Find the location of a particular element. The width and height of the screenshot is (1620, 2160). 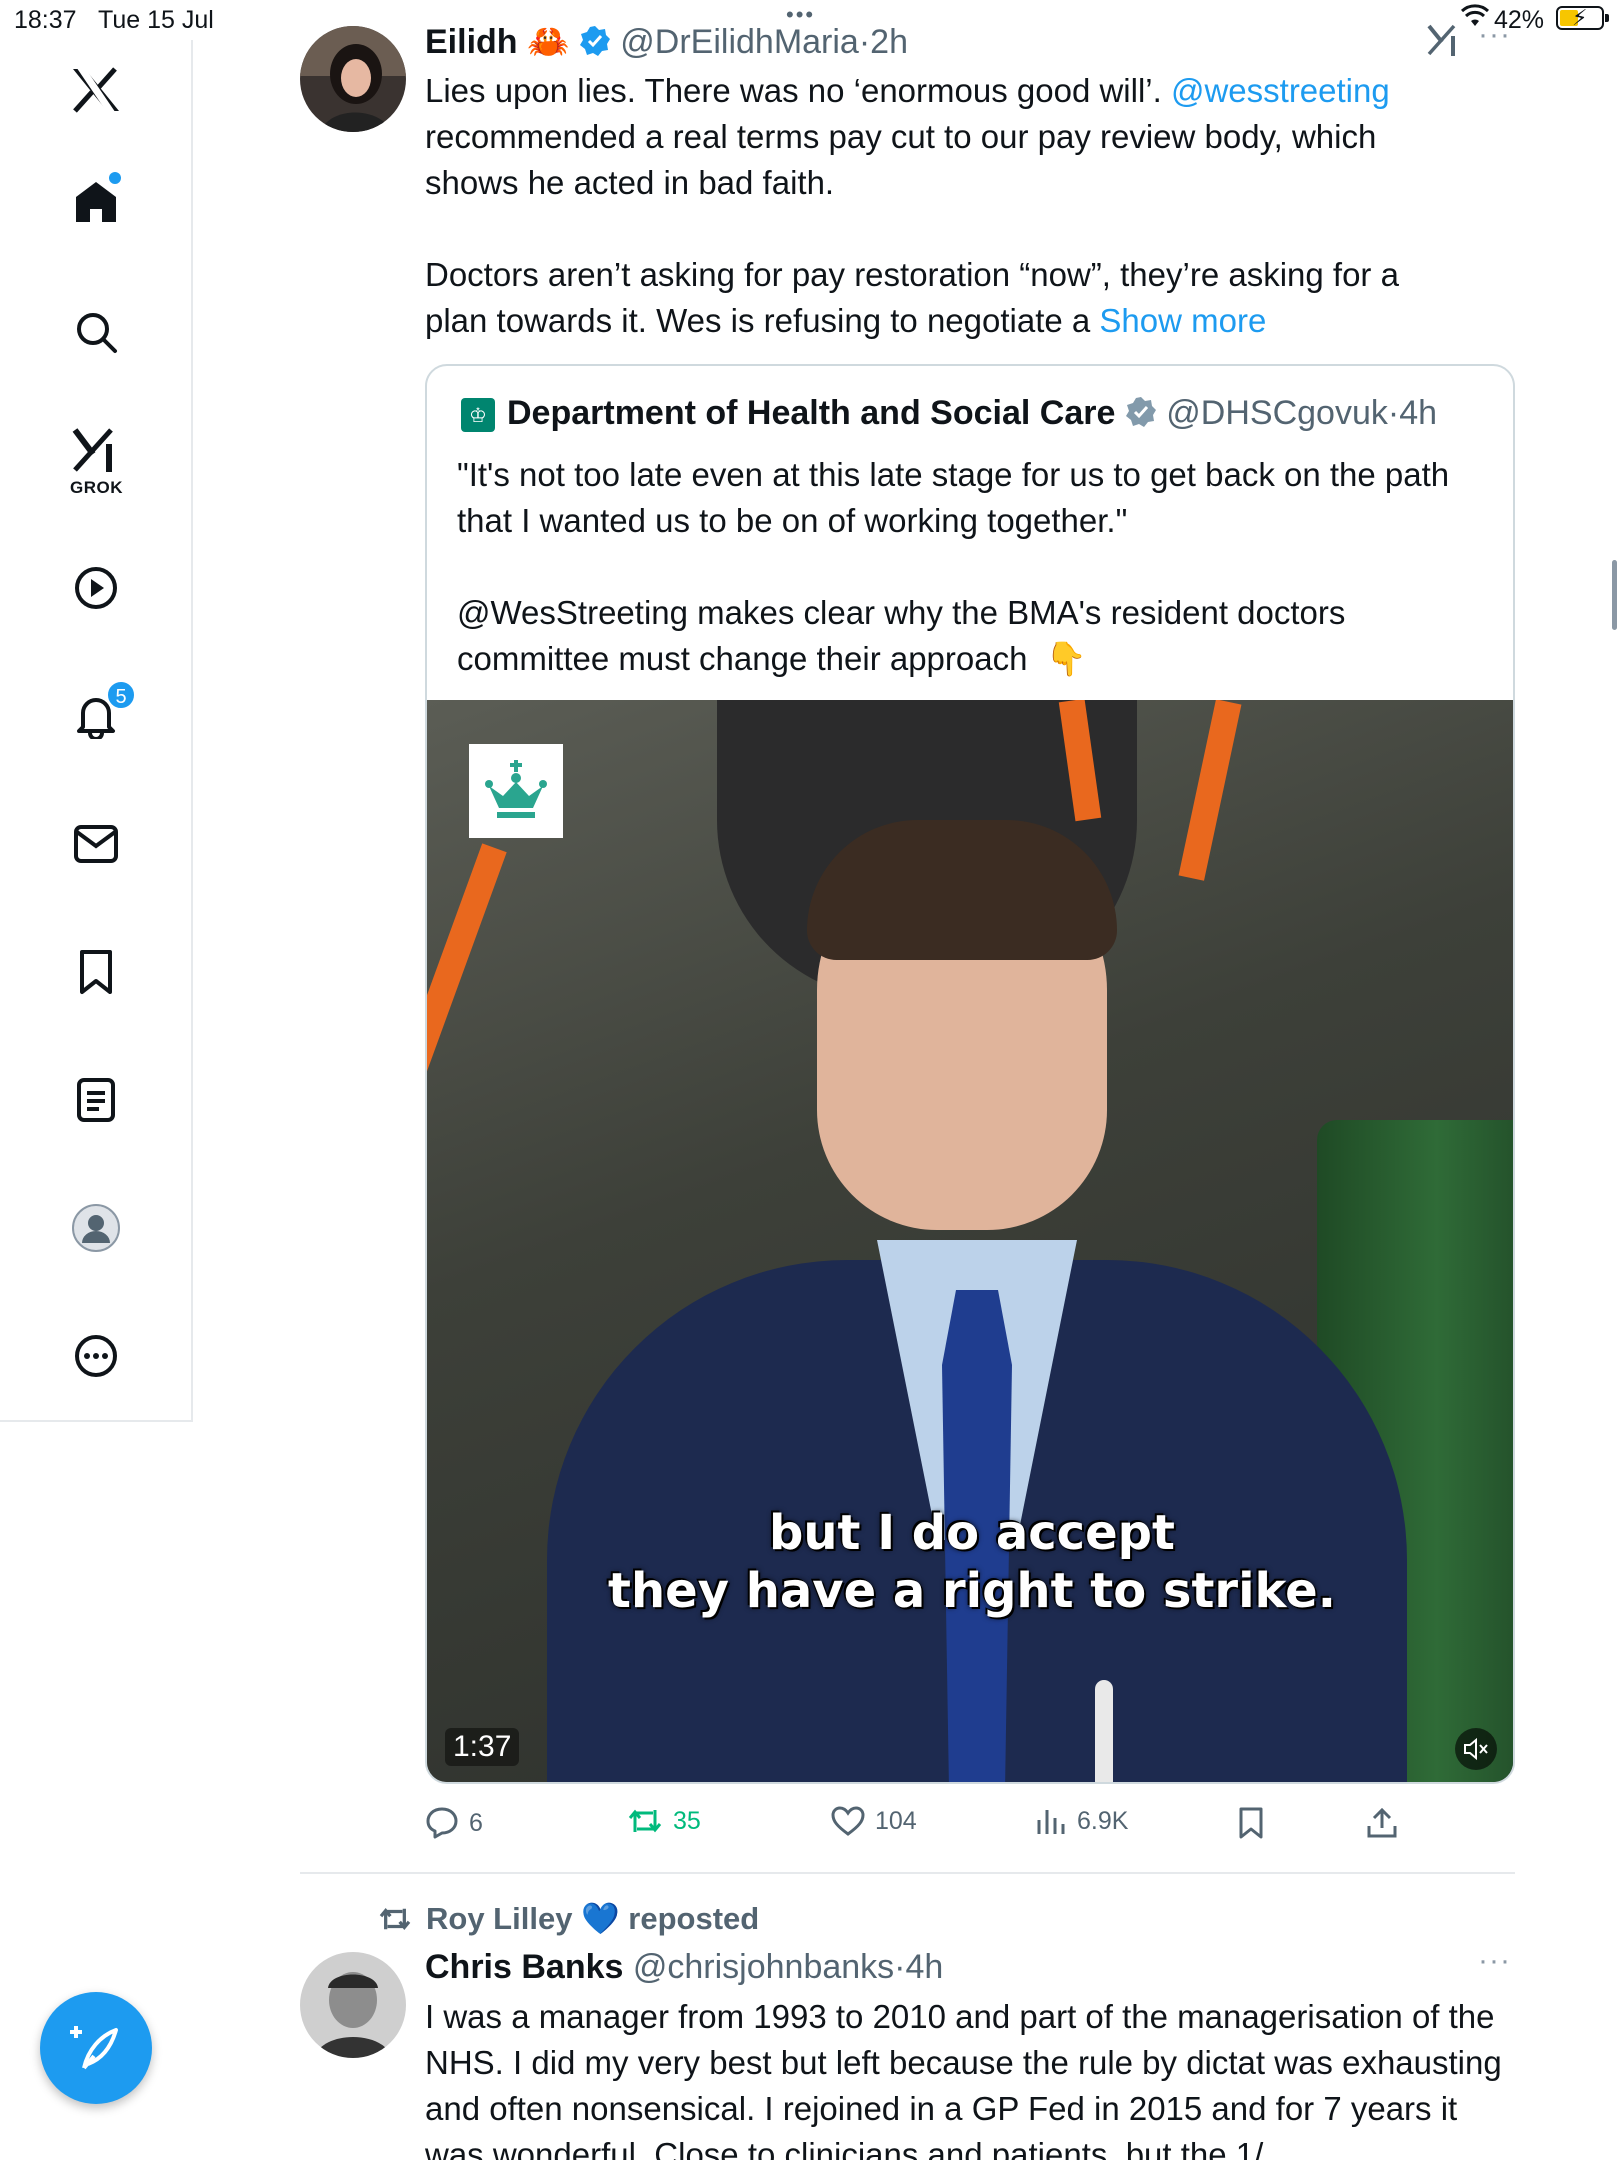

quote-author-name: Department of Health and Social Care is located at coordinates (811, 413).